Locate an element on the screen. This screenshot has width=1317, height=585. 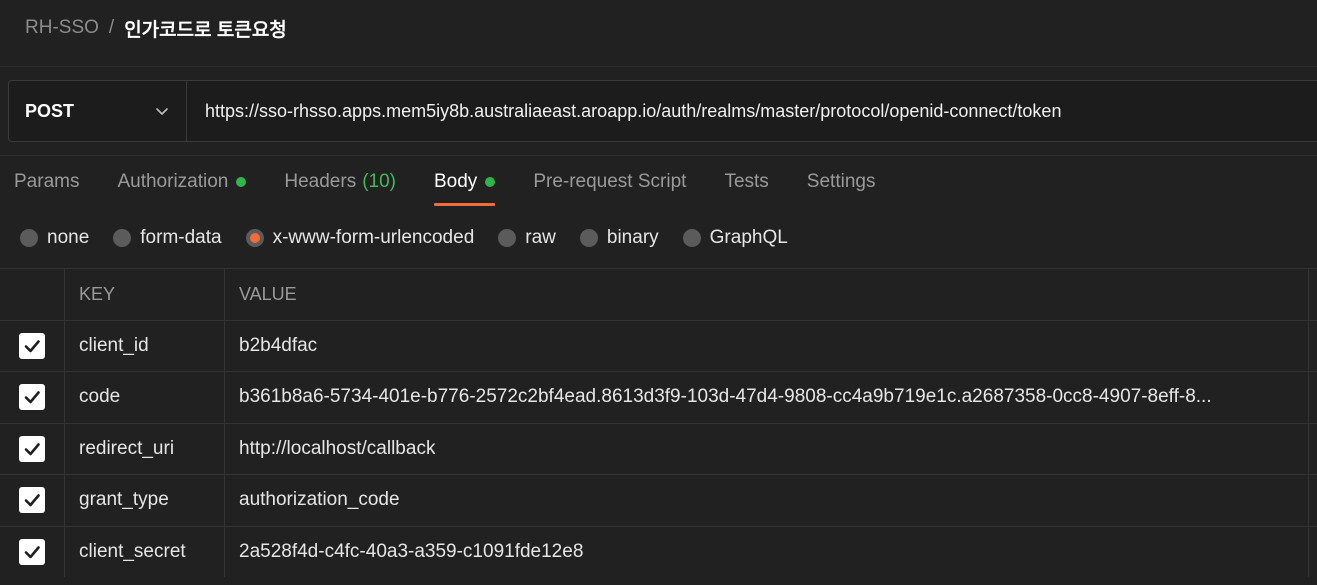
tab-settings: Settings is located at coordinates (841, 182).